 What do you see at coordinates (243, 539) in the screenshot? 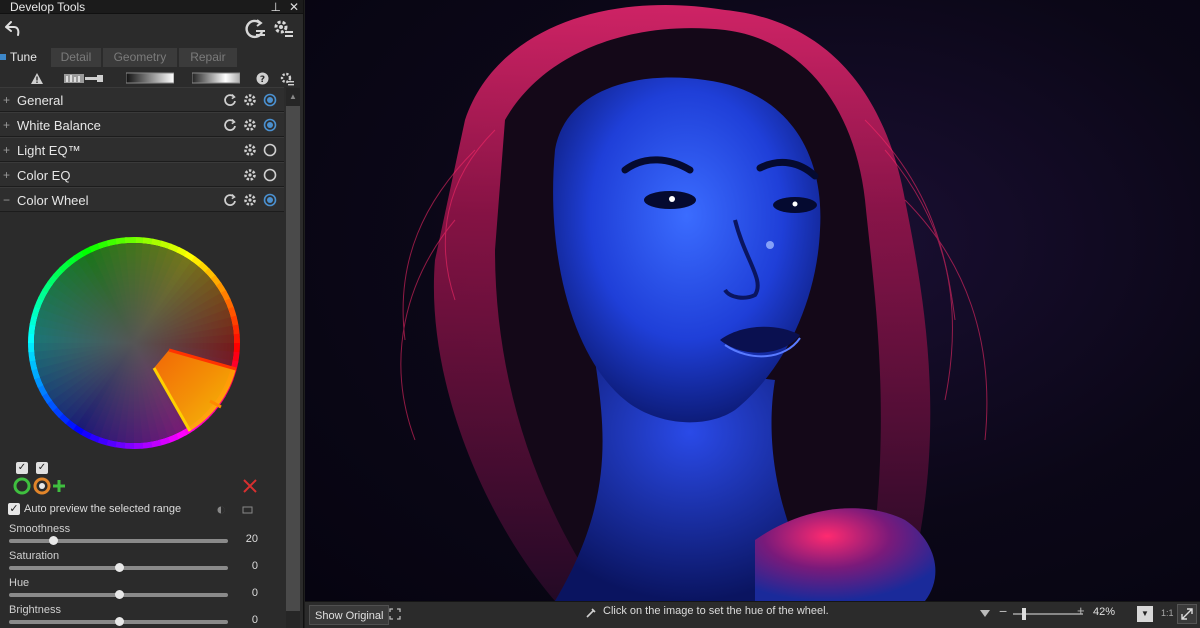
I see `slider-value: 20` at bounding box center [243, 539].